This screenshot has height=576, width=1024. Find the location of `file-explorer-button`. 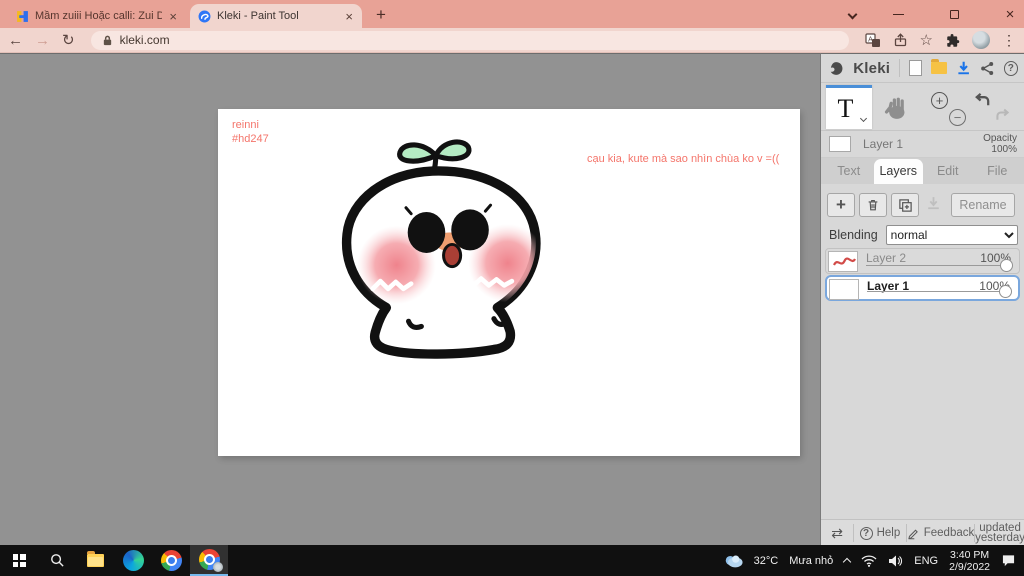

file-explorer-button is located at coordinates (95, 560).